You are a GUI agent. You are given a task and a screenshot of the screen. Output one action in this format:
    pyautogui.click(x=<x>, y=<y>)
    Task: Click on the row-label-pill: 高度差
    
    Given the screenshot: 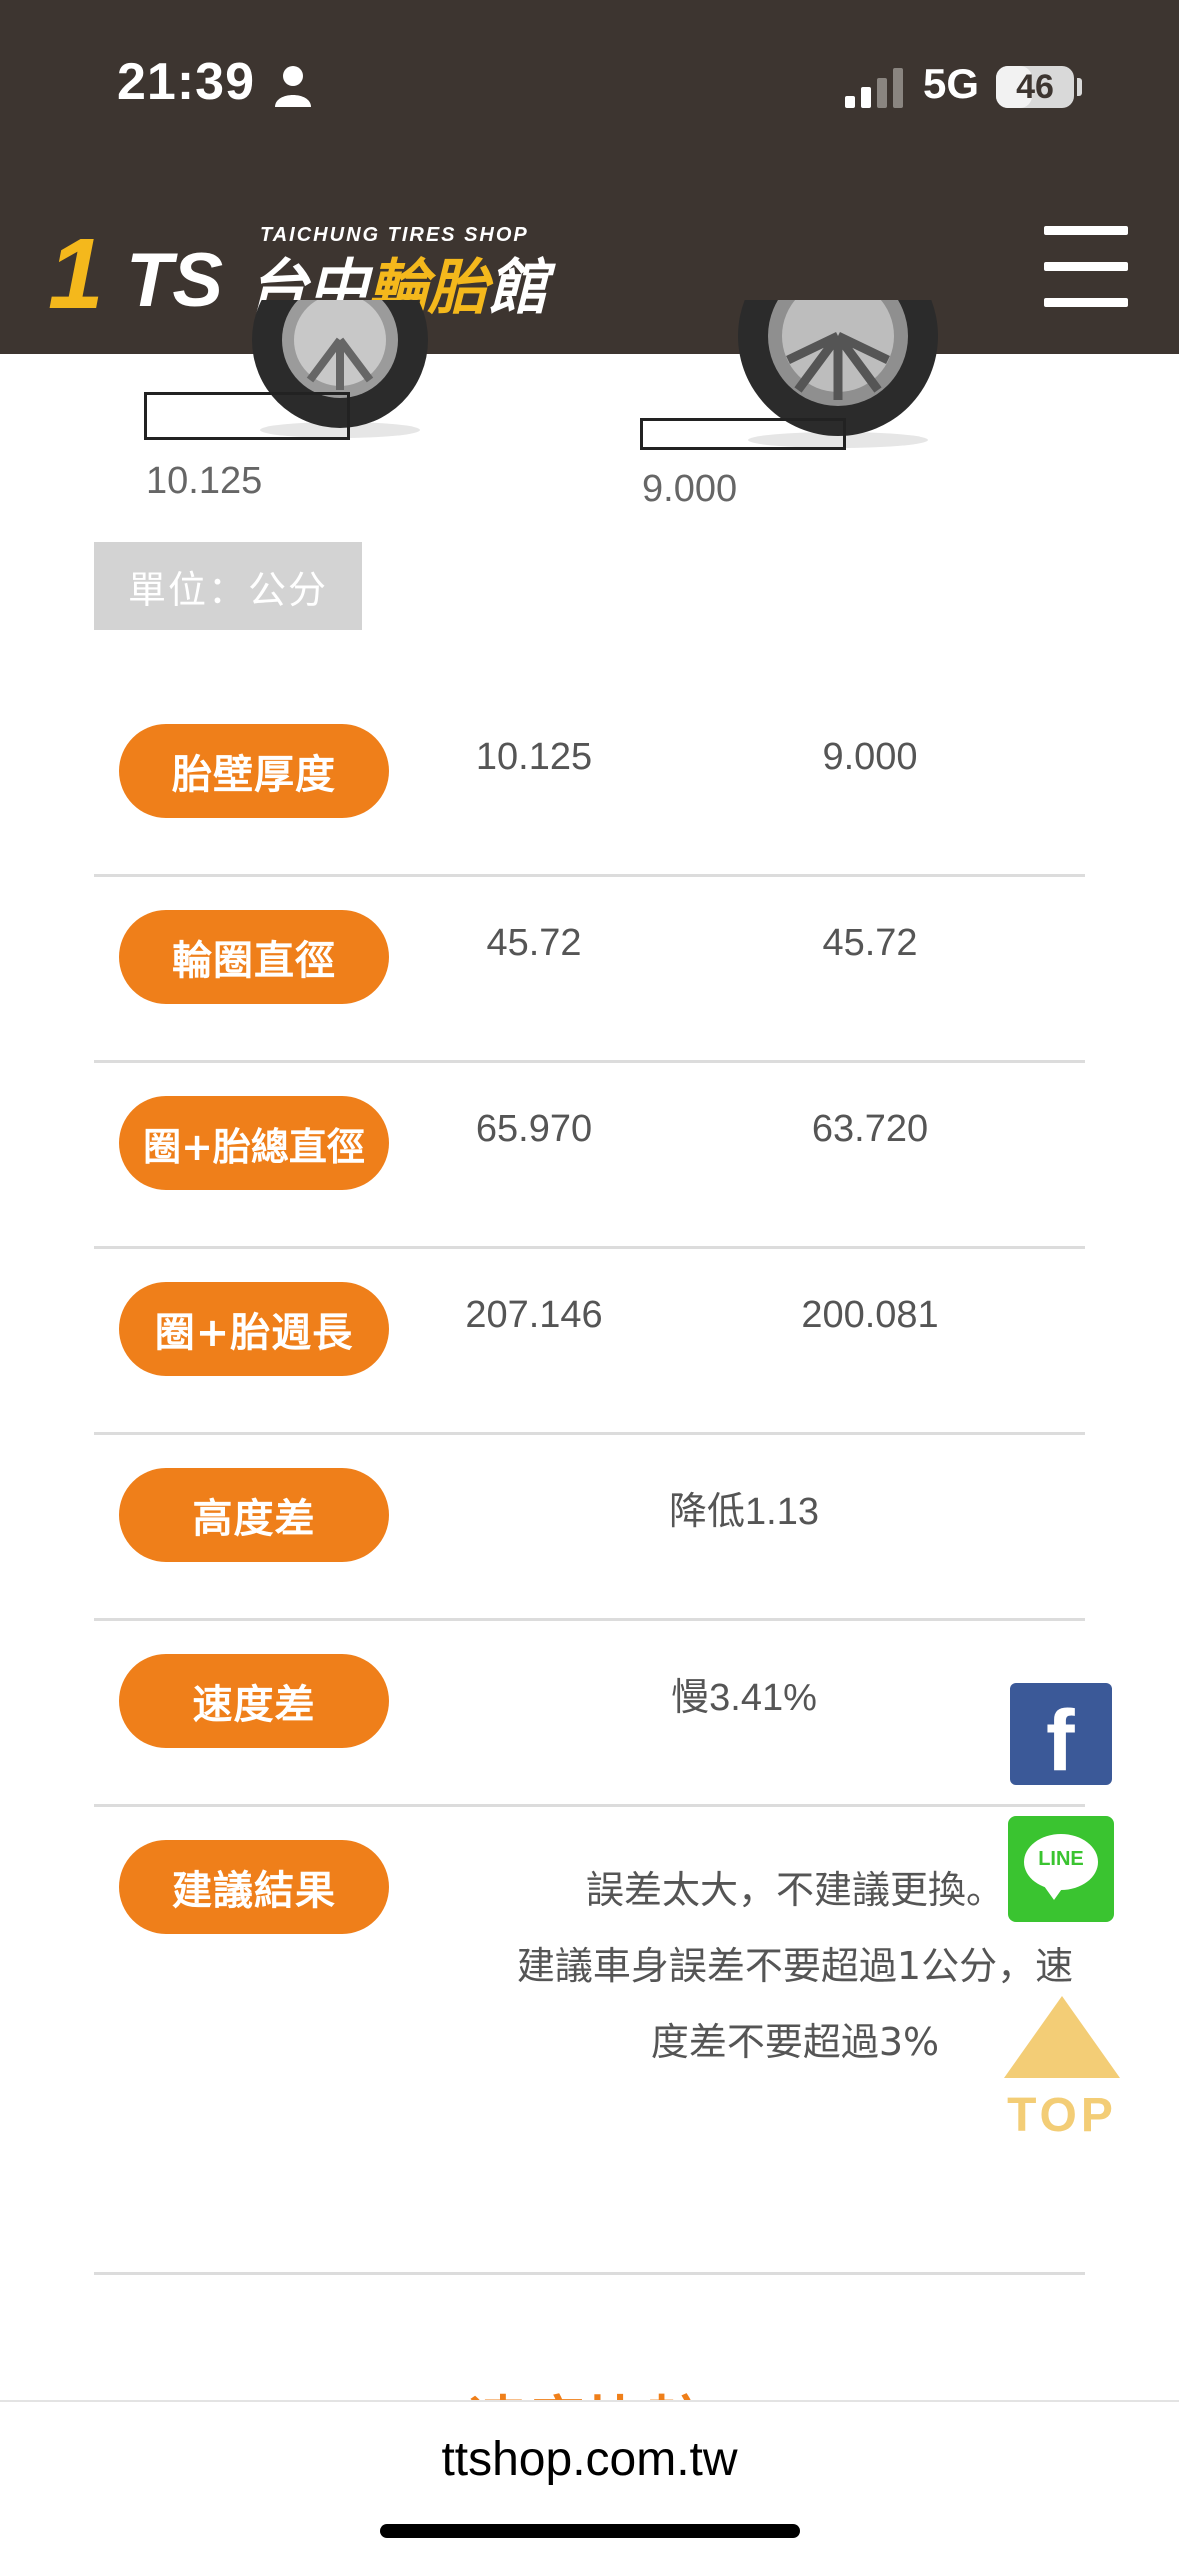 What is the action you would take?
    pyautogui.click(x=254, y=1515)
    